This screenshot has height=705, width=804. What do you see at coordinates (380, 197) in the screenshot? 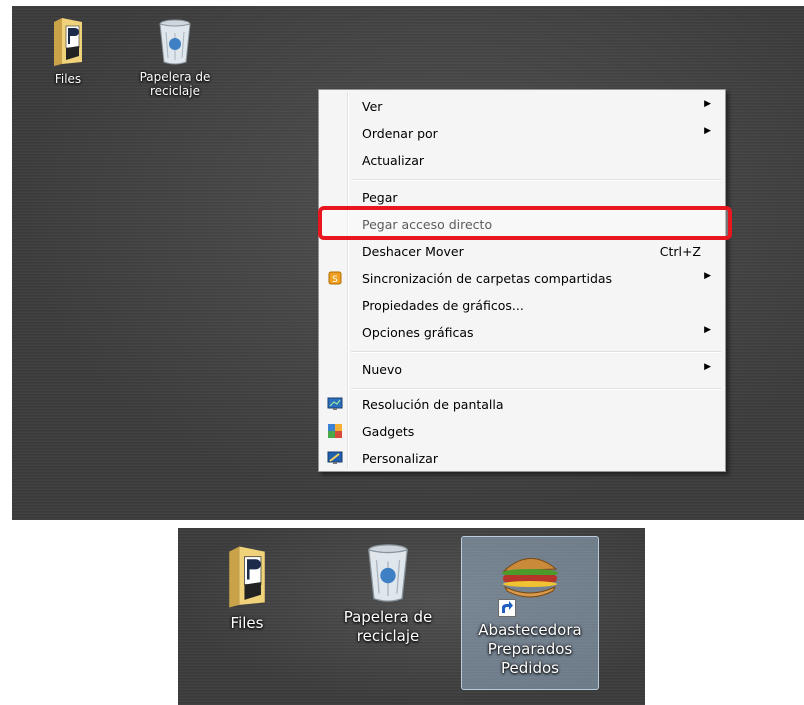
I see `menu-item-label: Pegar` at bounding box center [380, 197].